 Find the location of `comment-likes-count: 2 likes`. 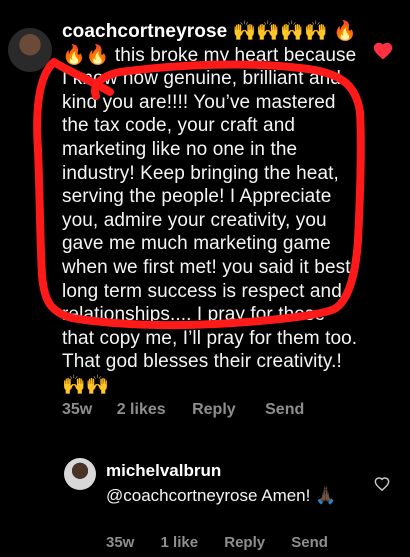

comment-likes-count: 2 likes is located at coordinates (141, 410).